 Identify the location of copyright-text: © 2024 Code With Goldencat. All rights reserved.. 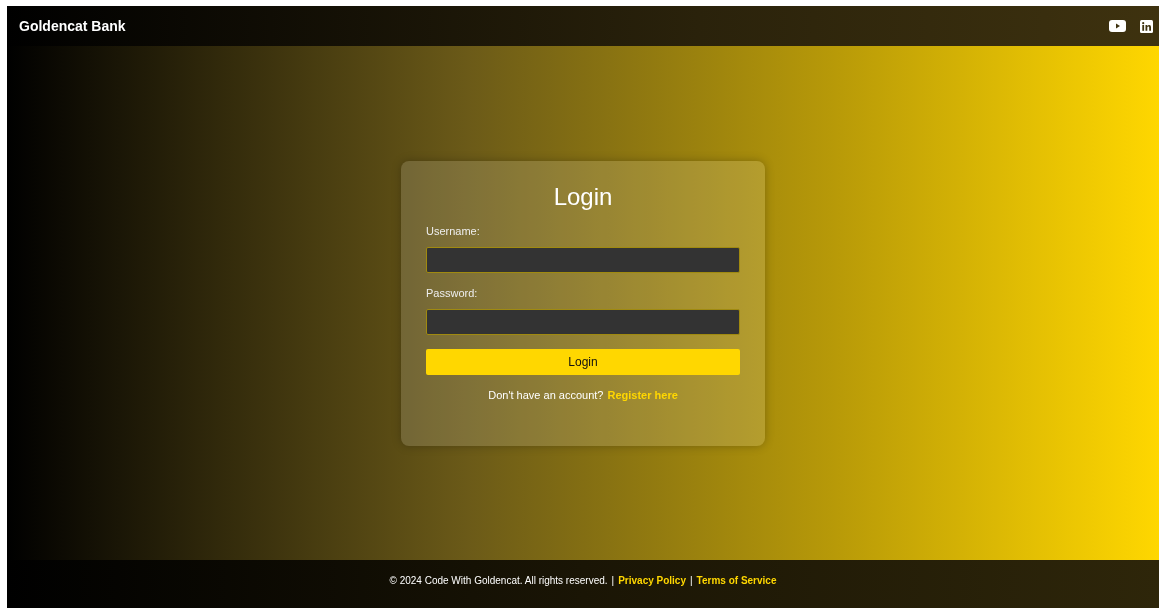
(498, 580).